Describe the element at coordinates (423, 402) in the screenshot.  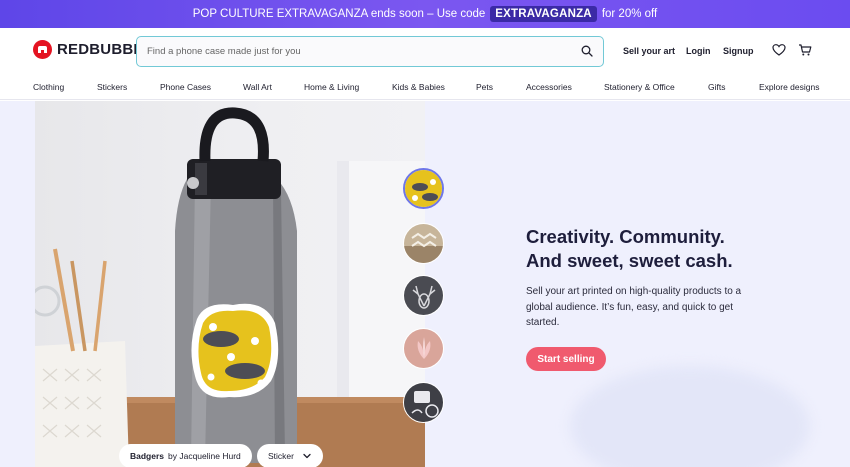
I see `design-thumbnail-doodles` at that location.